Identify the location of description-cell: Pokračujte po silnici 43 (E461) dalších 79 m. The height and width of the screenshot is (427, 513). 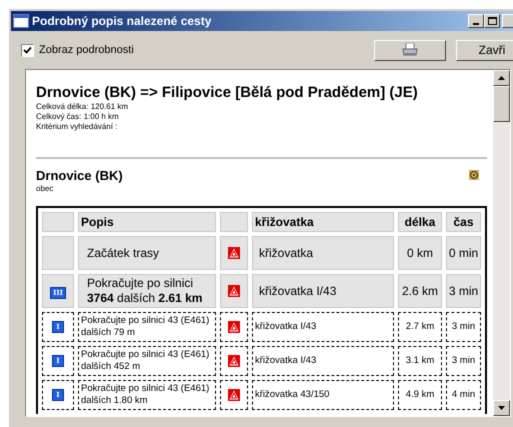
(147, 327).